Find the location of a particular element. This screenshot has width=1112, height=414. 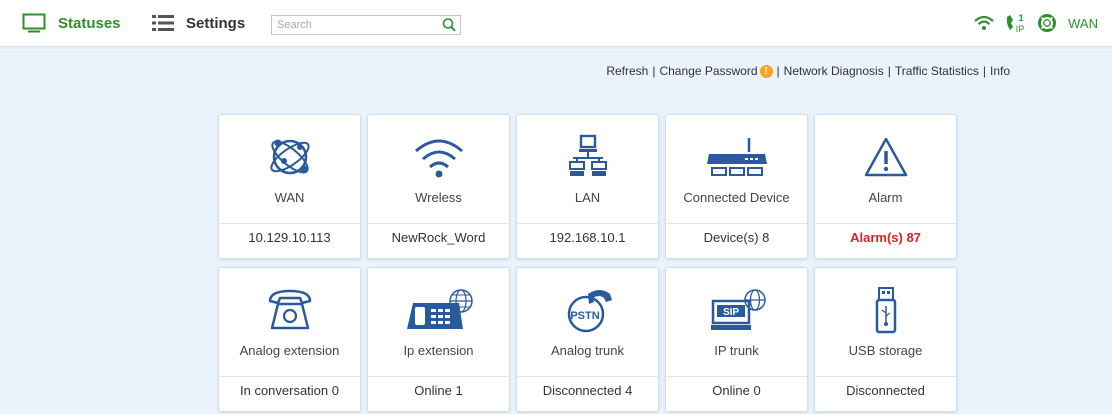

tile-label: USB storage is located at coordinates (885, 350).